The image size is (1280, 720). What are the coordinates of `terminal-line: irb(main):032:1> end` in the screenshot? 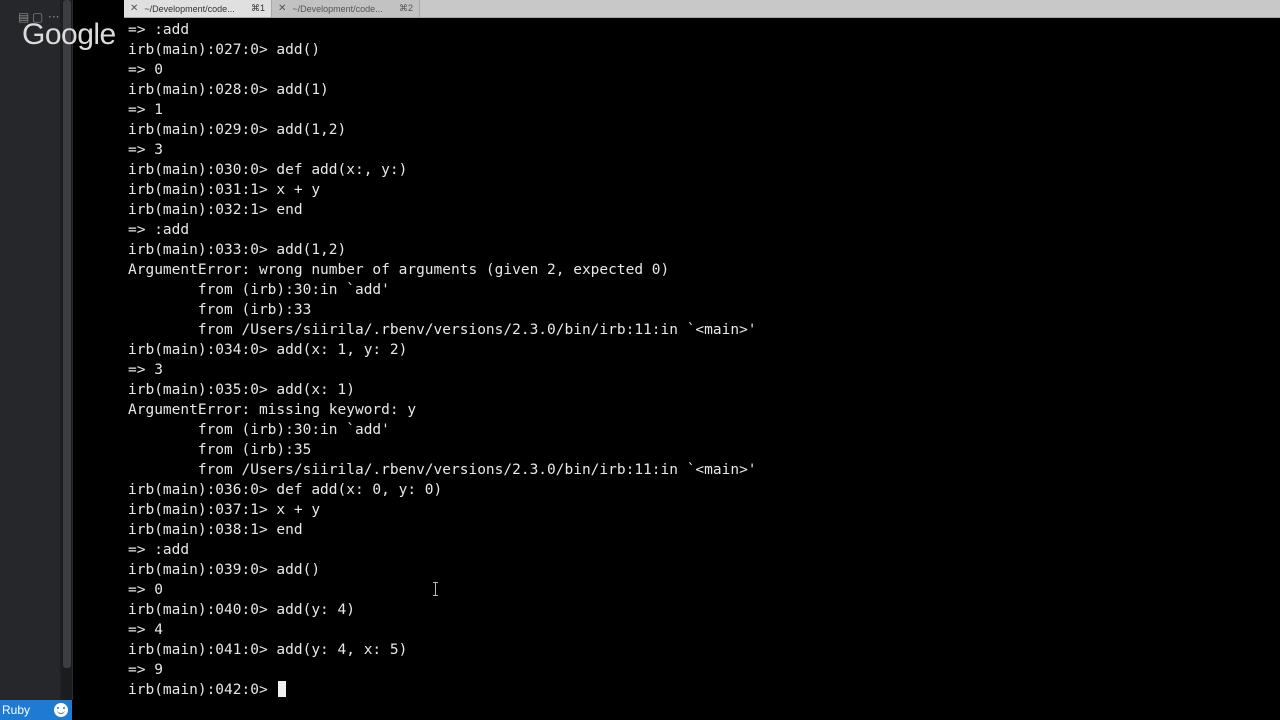 It's located at (215, 210).